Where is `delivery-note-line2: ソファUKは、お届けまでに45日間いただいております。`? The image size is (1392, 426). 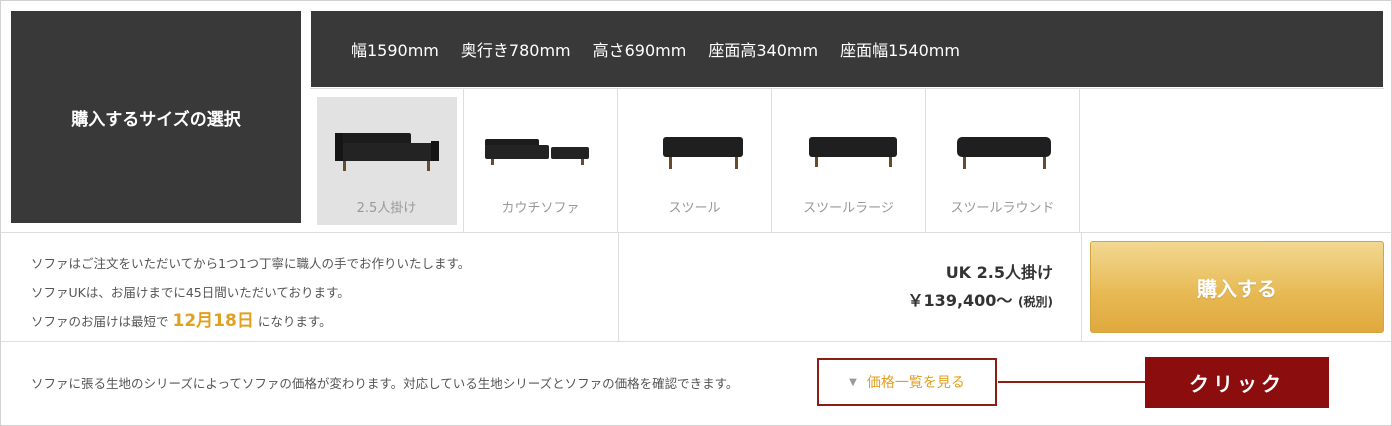 delivery-note-line2: ソファUKは、お届けまでに45日間いただいております。 is located at coordinates (190, 292).